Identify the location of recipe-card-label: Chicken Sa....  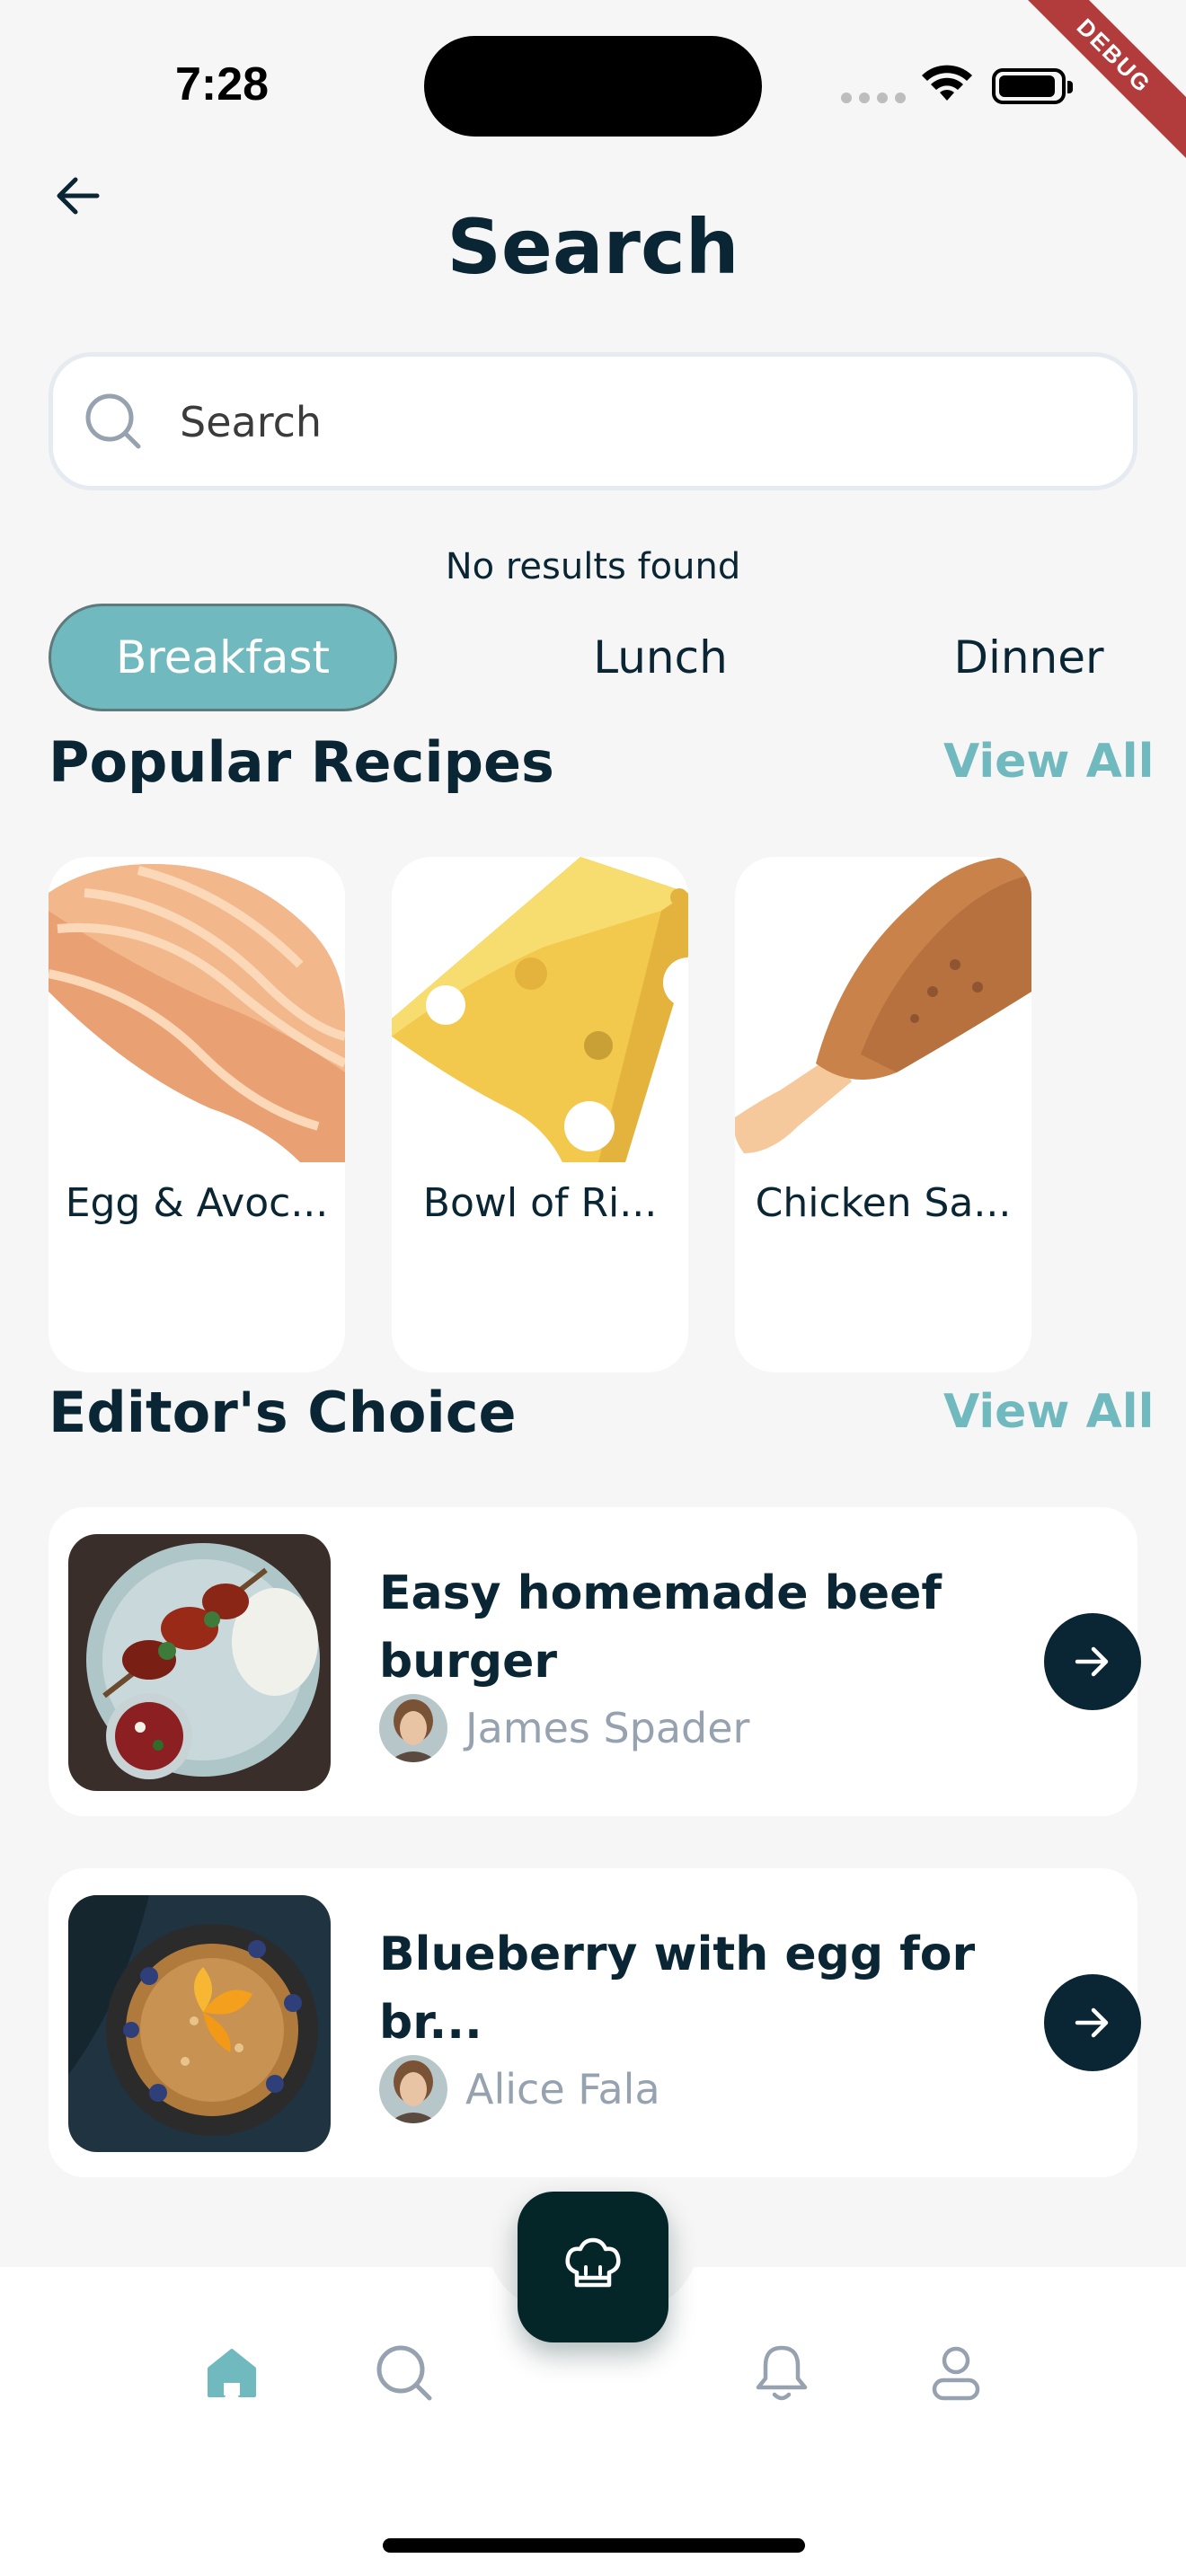
(883, 1203).